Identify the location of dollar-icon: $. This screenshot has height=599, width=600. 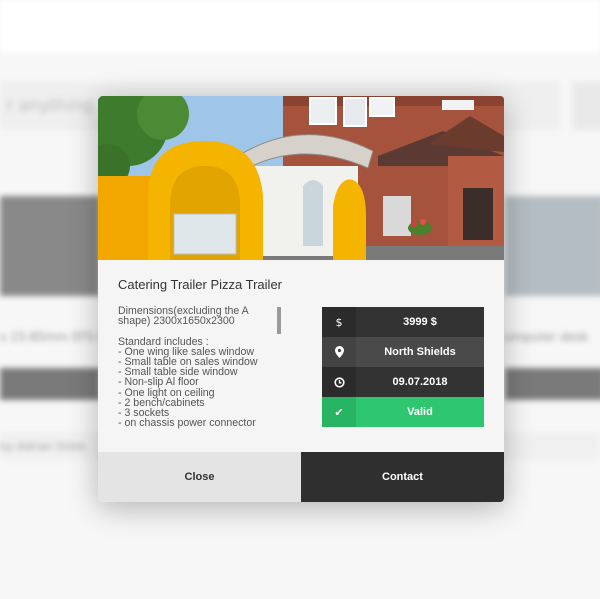
(339, 322).